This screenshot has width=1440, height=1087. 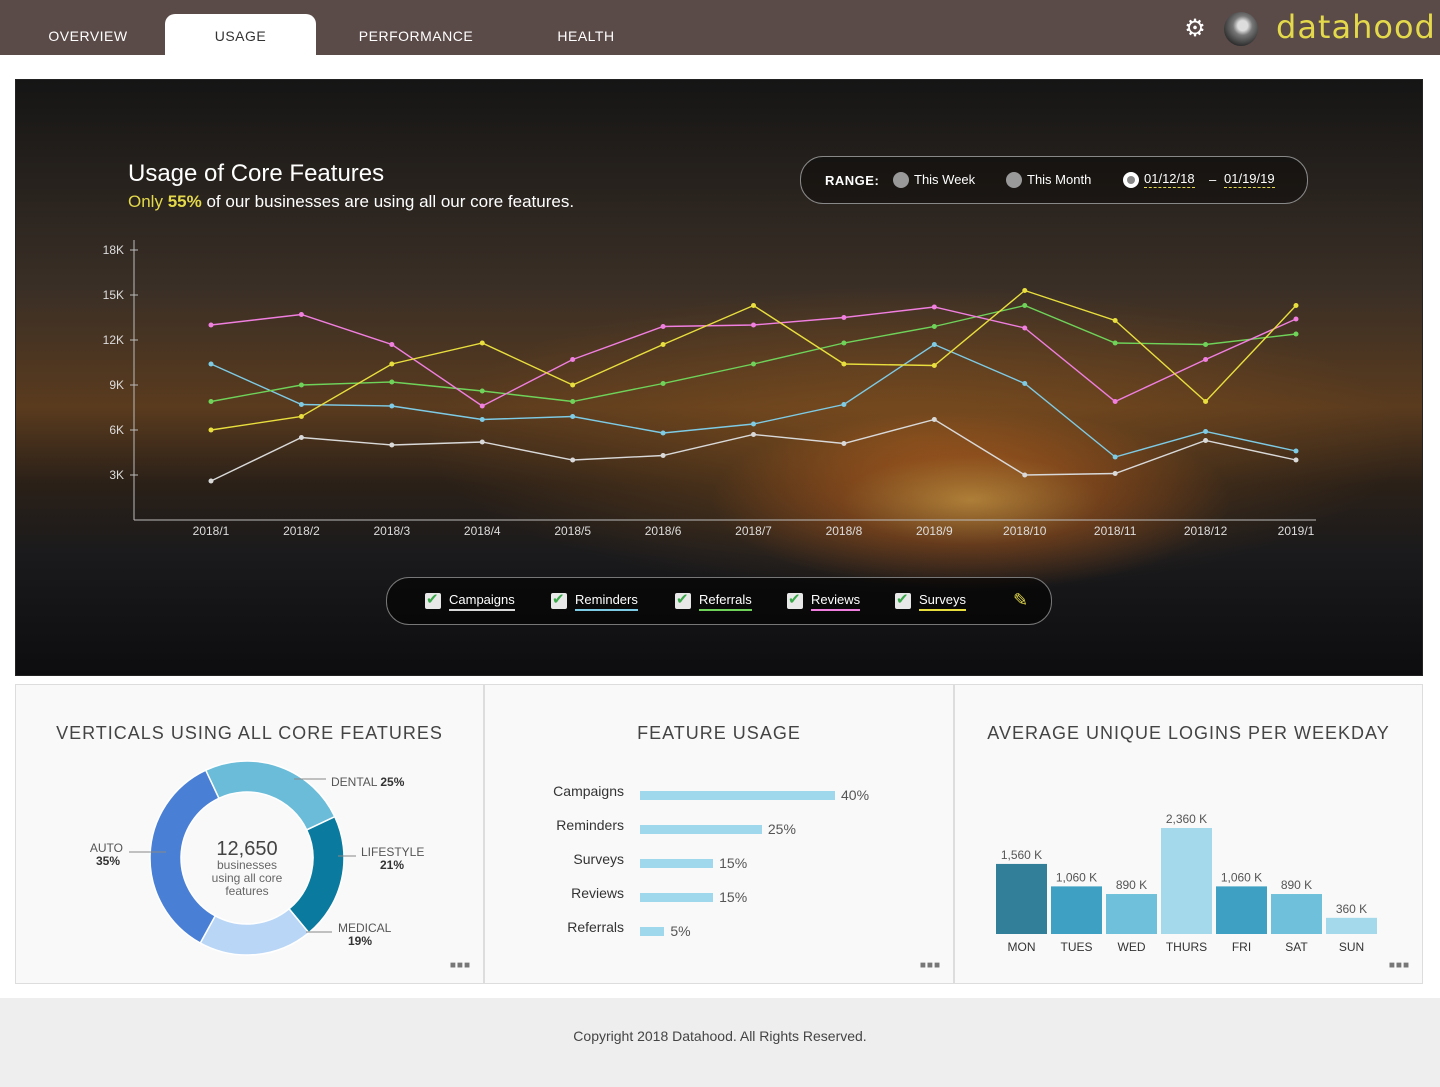 What do you see at coordinates (606, 601) in the screenshot?
I see `legend-reminders: Reminders` at bounding box center [606, 601].